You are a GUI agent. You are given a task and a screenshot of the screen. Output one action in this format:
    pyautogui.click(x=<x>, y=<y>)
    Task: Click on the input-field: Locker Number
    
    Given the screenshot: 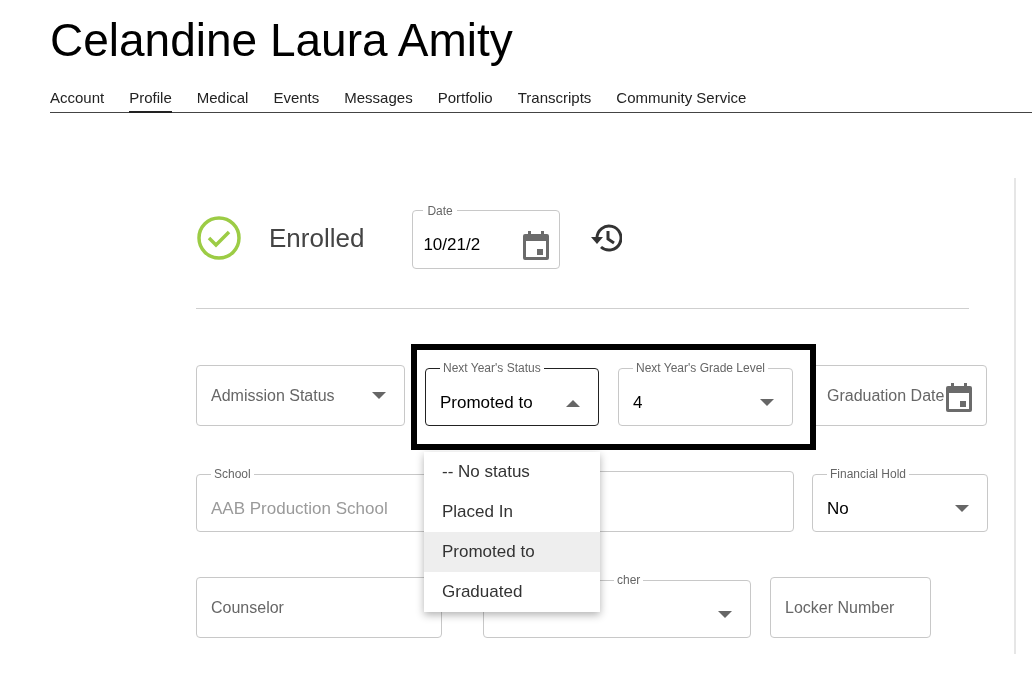 What is the action you would take?
    pyautogui.click(x=850, y=607)
    